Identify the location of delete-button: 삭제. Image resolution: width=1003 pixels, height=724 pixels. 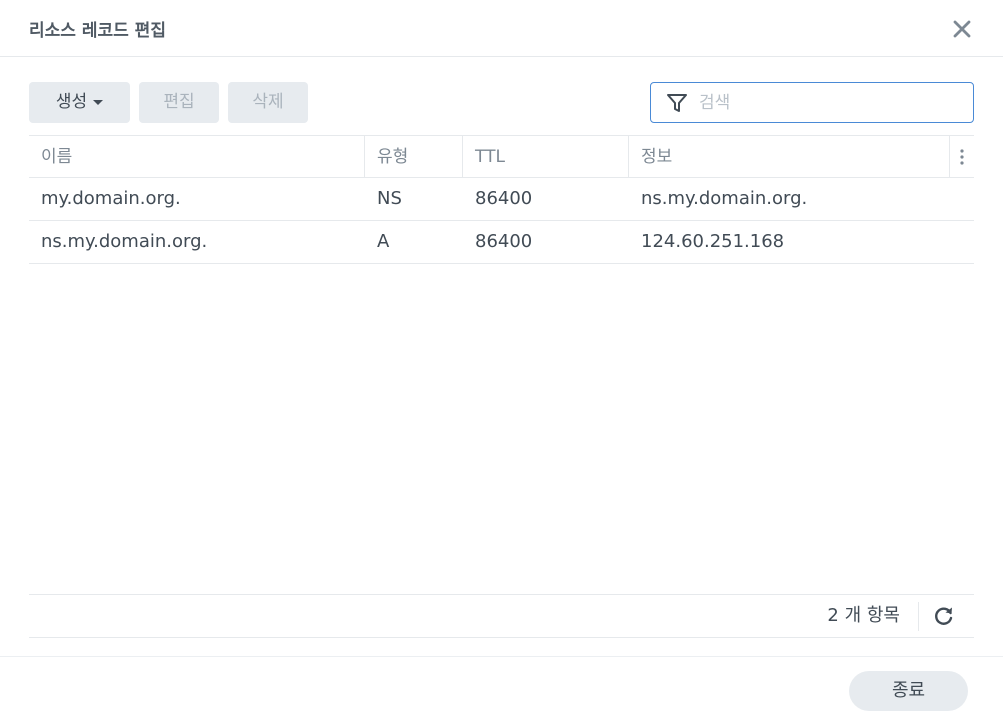
(268, 102).